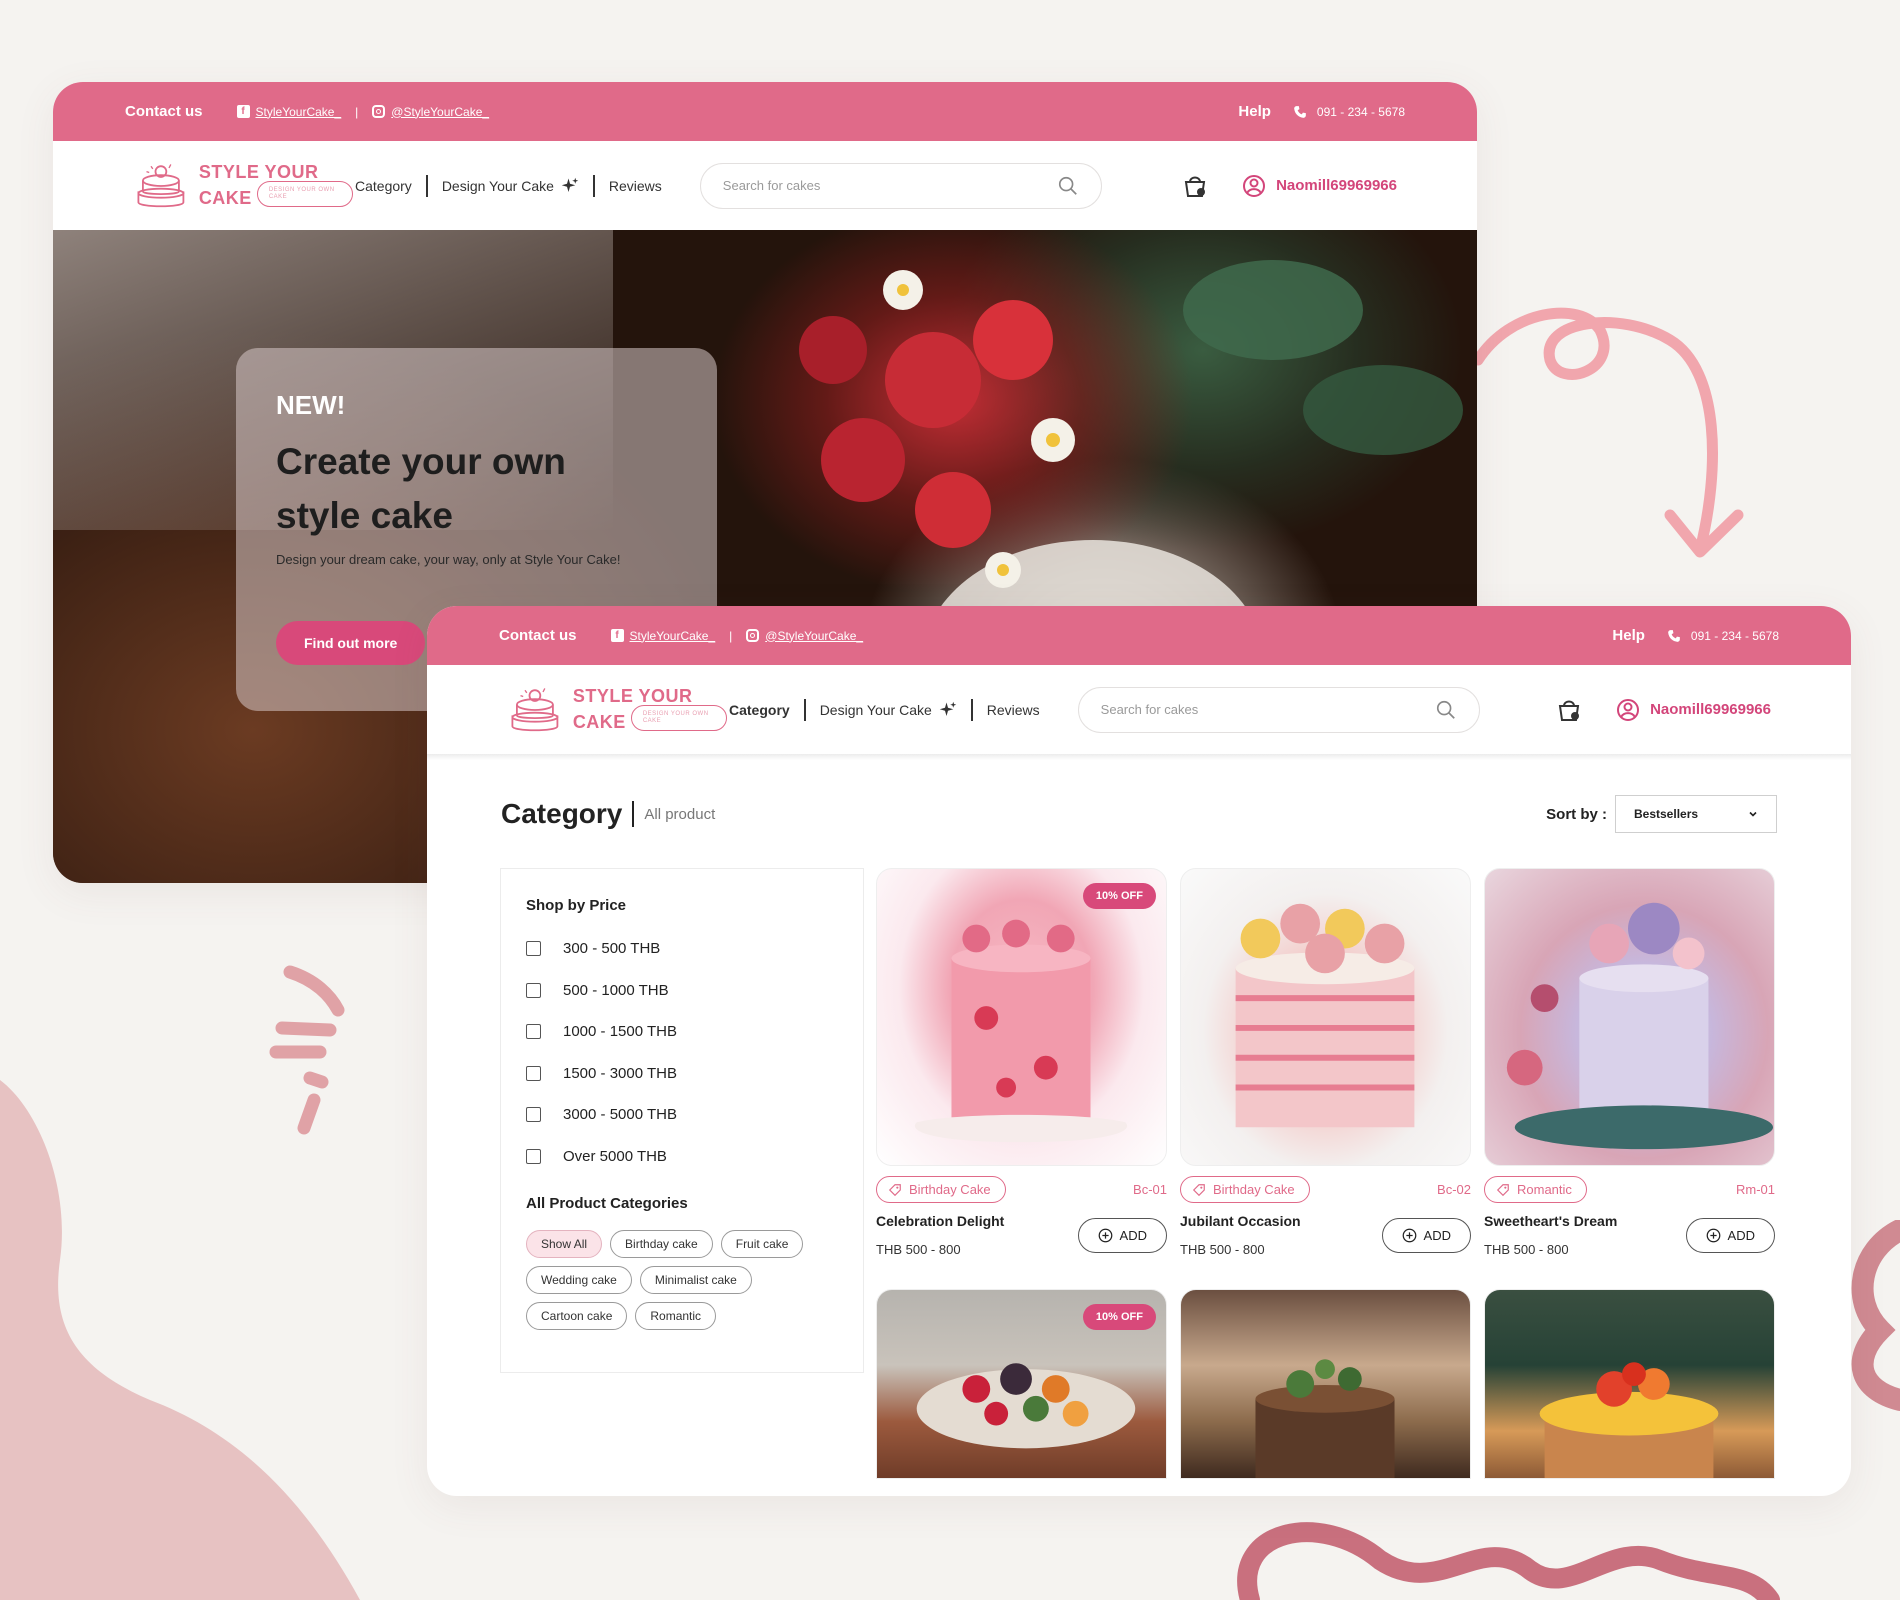 This screenshot has width=1900, height=1600. Describe the element at coordinates (579, 1280) in the screenshot. I see `chip-wedding-cake: Wedding cake` at that location.